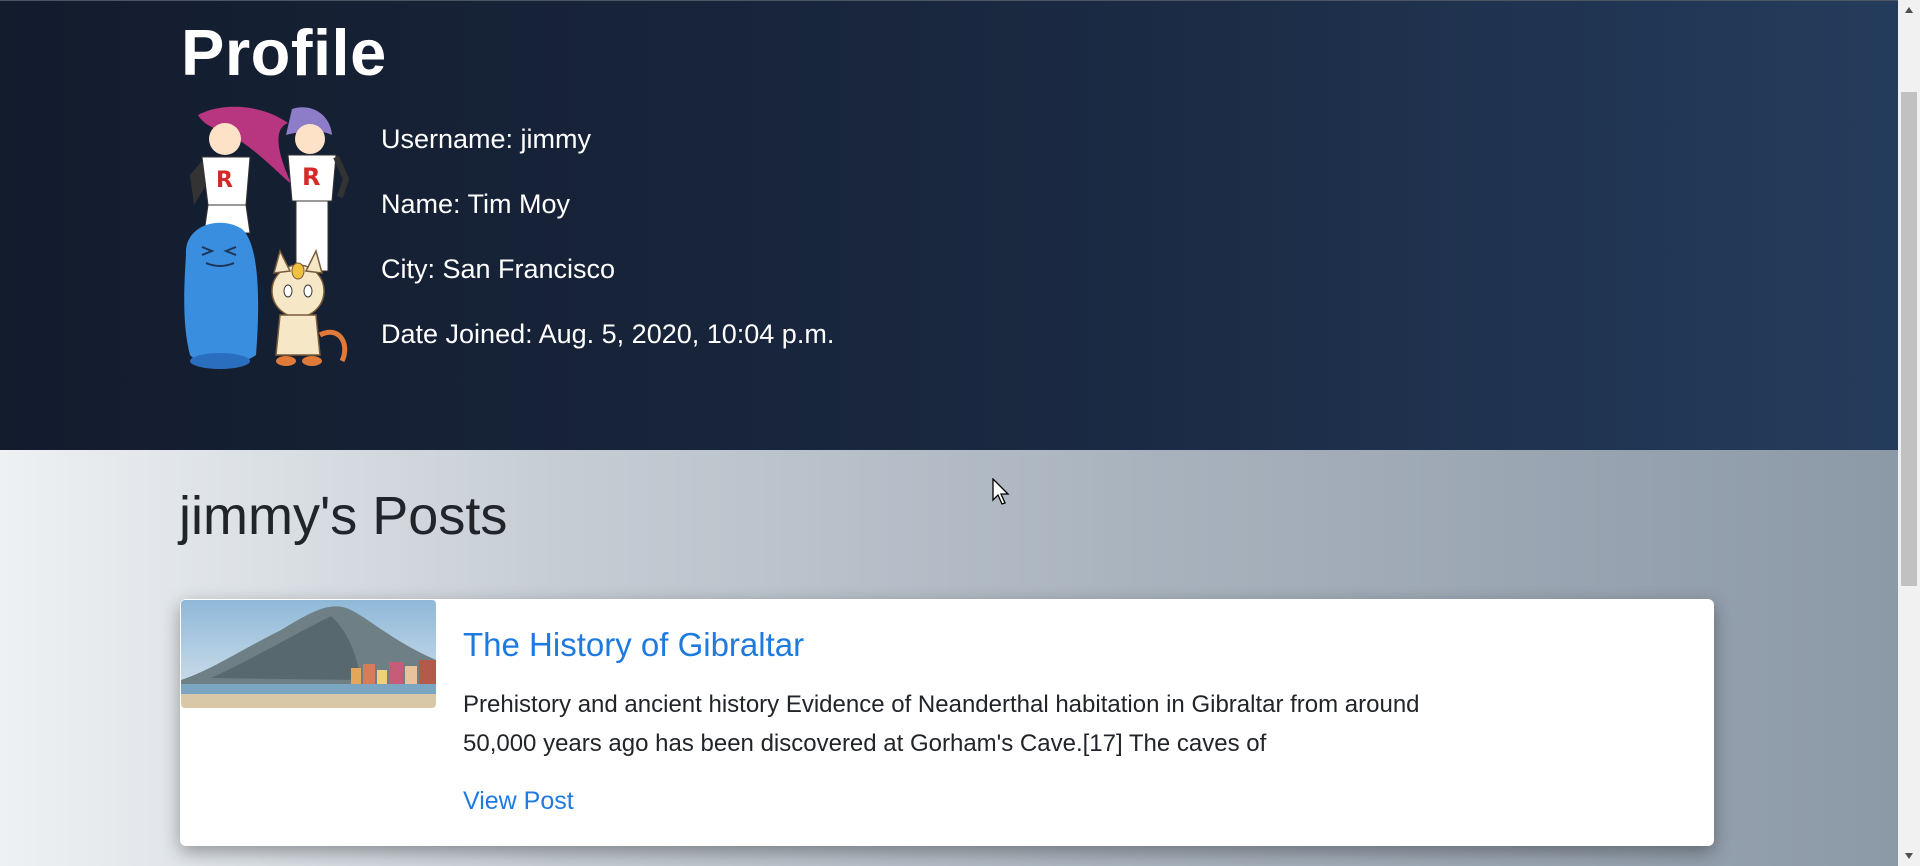 The width and height of the screenshot is (1920, 866). Describe the element at coordinates (284, 52) in the screenshot. I see `page-title: Profile` at that location.